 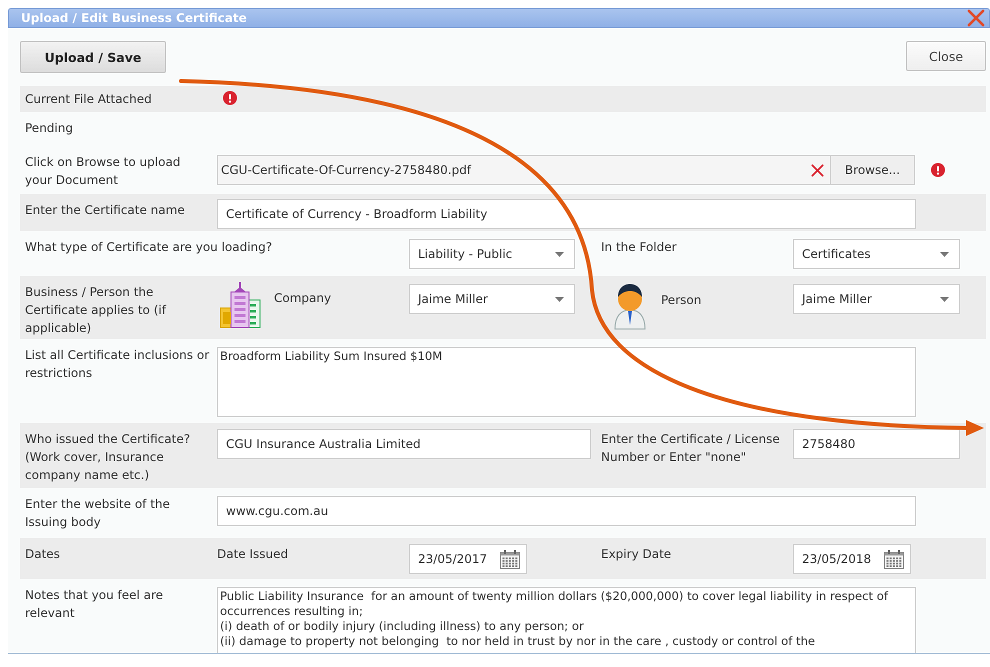 I want to click on date-field: 23/05/2017, so click(x=468, y=559).